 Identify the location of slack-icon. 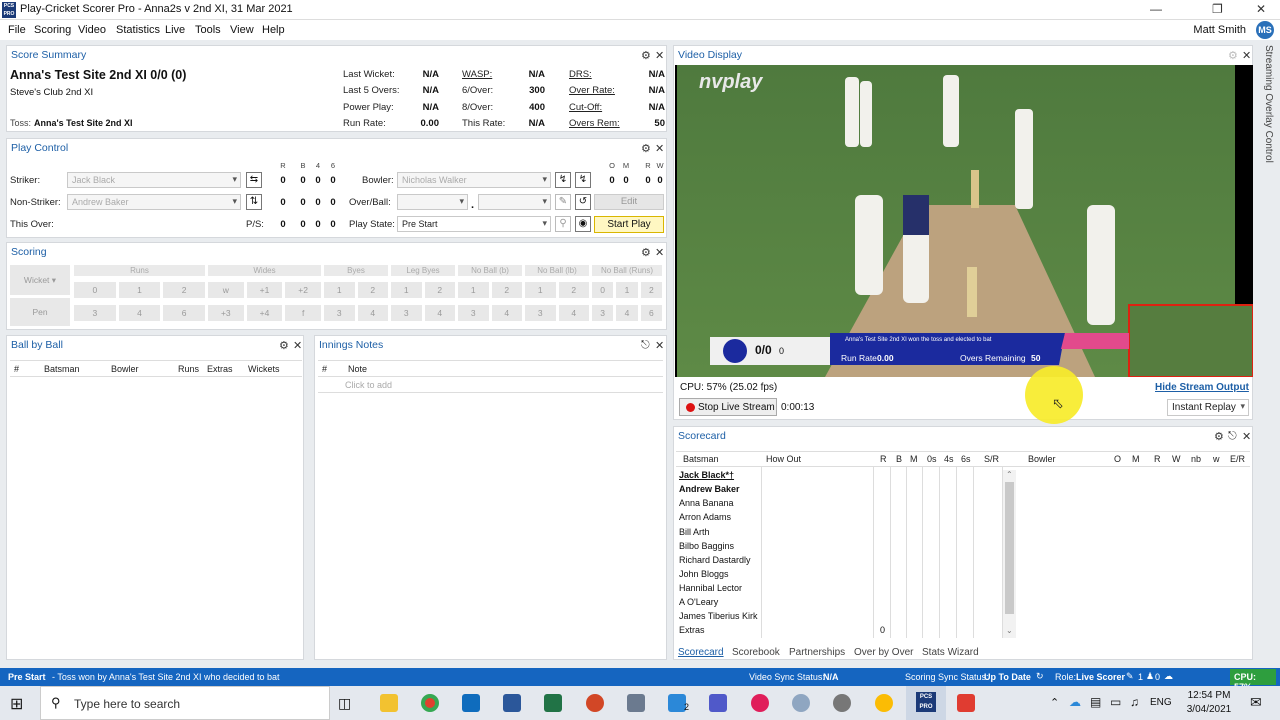
(760, 703).